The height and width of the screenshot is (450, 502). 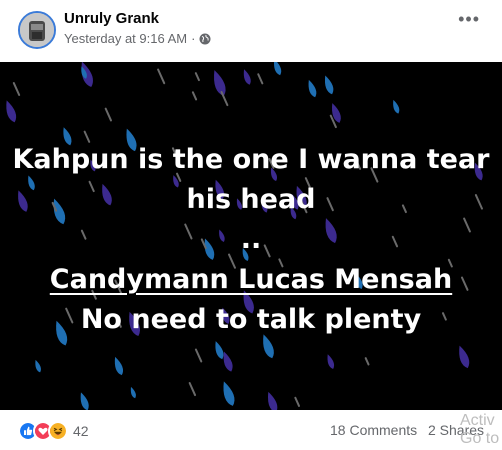 I want to click on post-footer: 42 18 Comments 2 Shares Activ Go to, so click(x=251, y=430).